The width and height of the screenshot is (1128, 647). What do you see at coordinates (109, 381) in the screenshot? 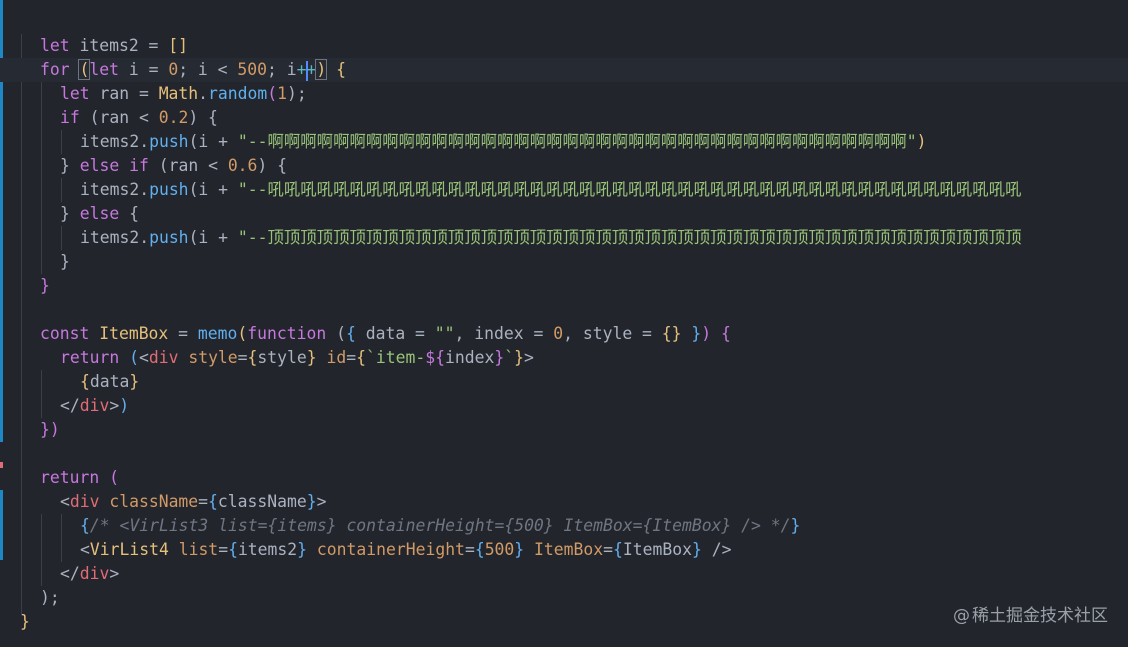
I see `code-text: data` at bounding box center [109, 381].